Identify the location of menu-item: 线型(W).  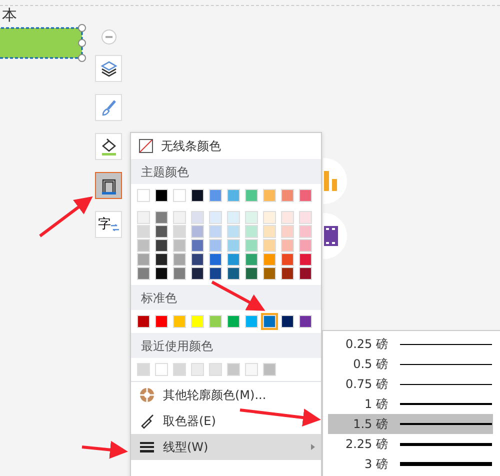
(226, 447).